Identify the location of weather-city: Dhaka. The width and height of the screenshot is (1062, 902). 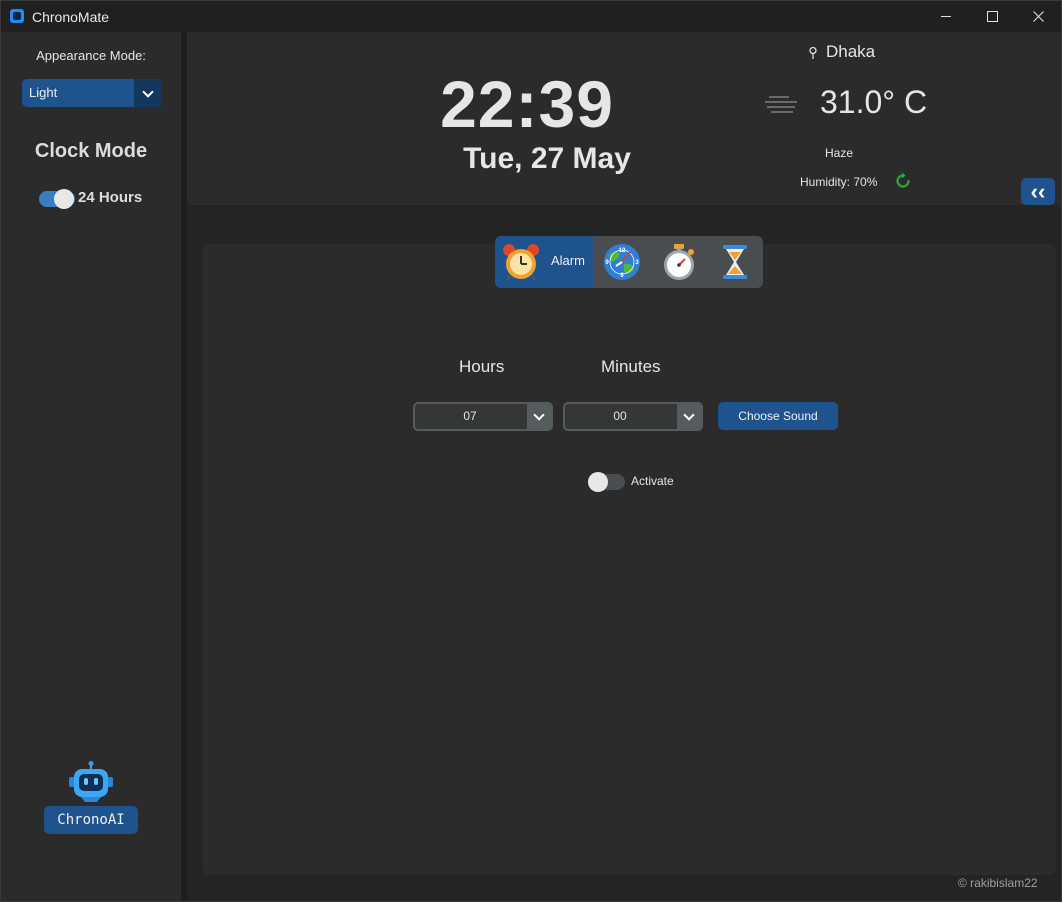
(851, 51).